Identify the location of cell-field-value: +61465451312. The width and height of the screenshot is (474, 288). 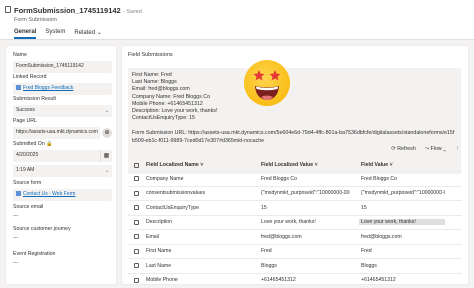
(378, 280).